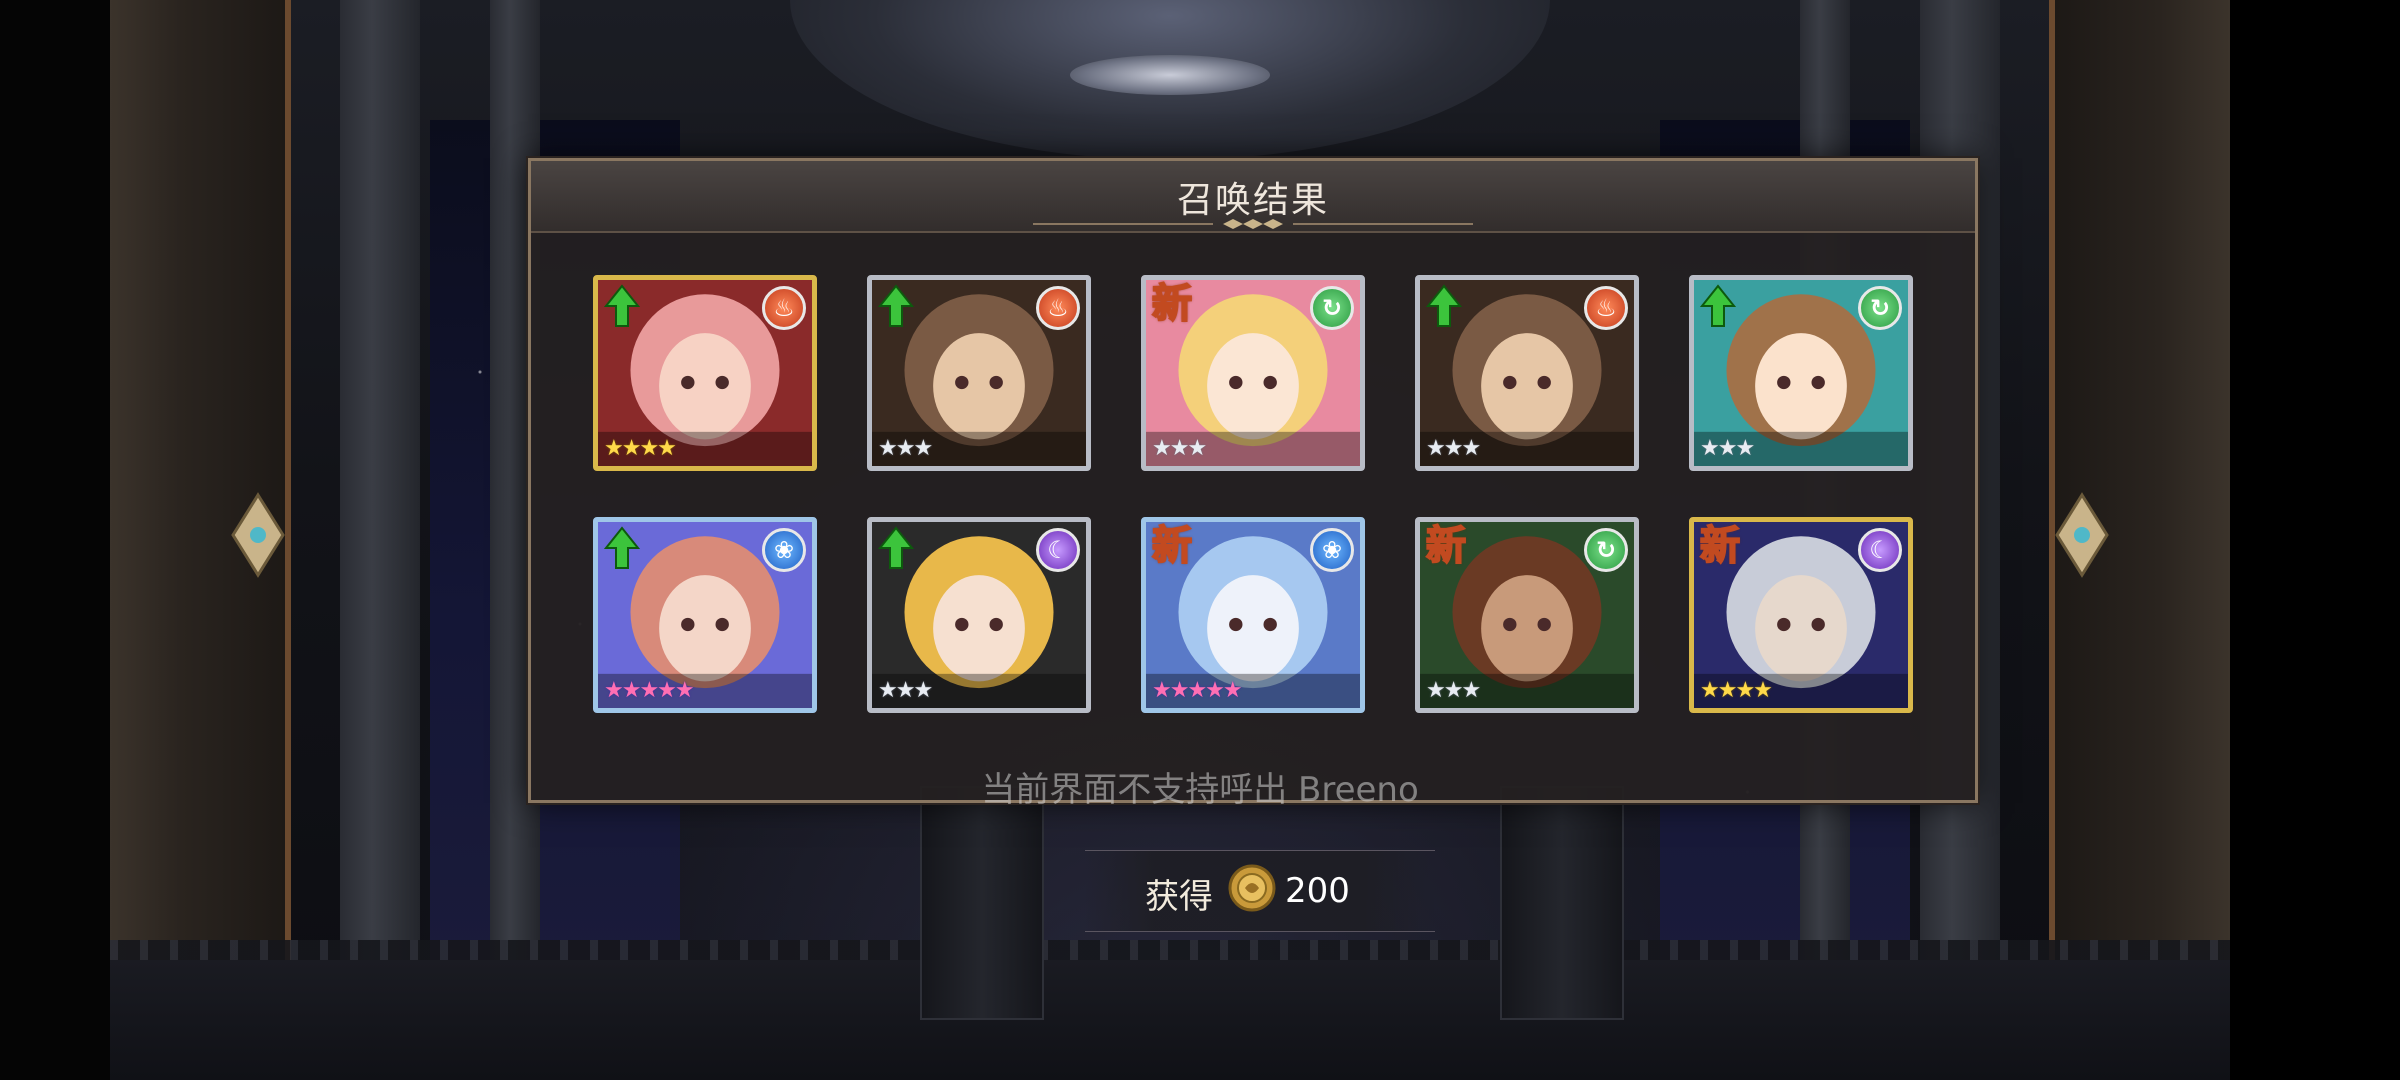  I want to click on gold-coin-icon, so click(1252, 888).